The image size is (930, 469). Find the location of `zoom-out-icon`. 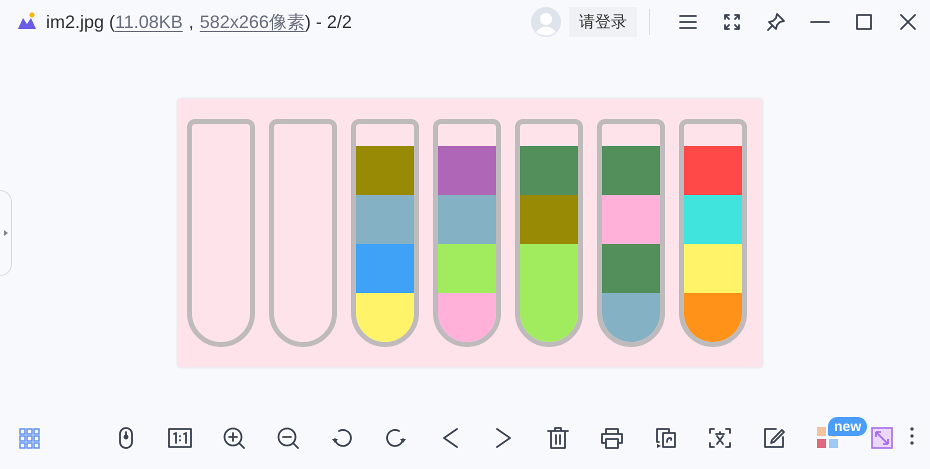

zoom-out-icon is located at coordinates (288, 438).